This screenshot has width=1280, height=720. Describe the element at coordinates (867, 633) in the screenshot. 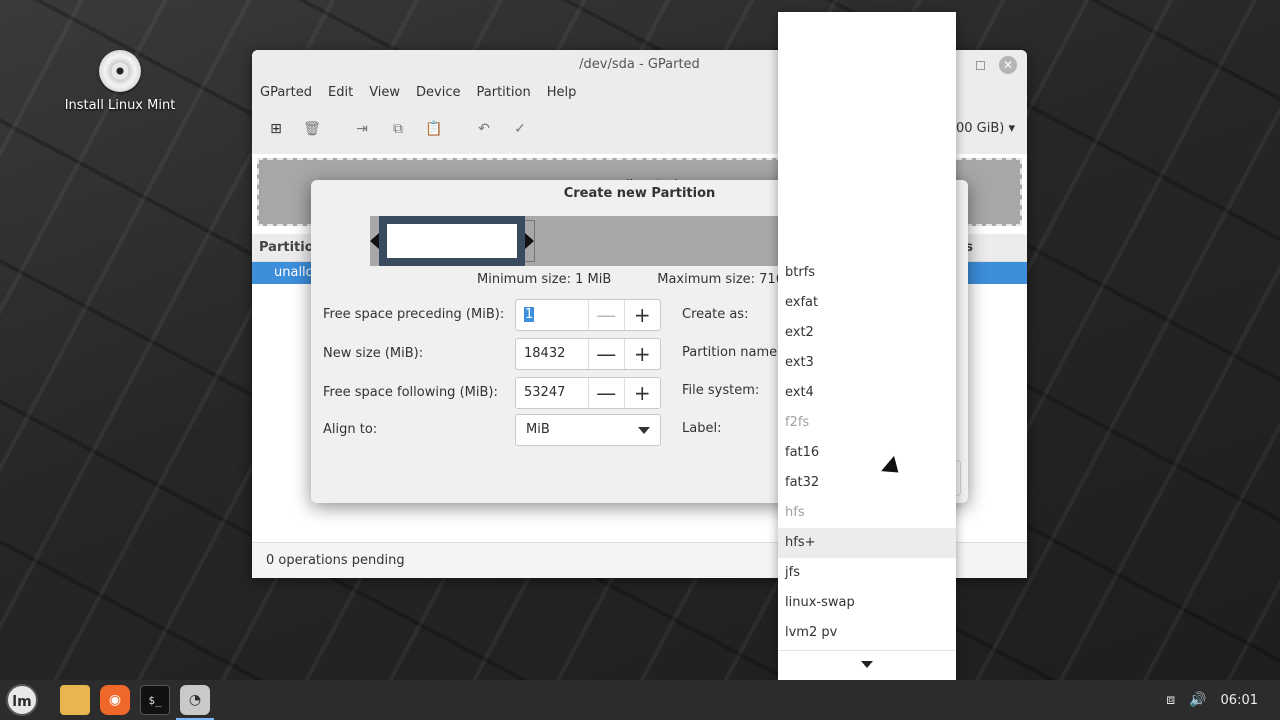

I see `fs-option-lvm2-pv: lvm2 pv` at that location.